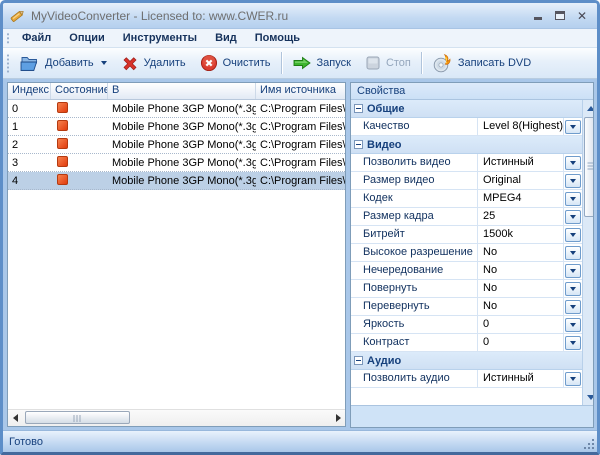 Image resolution: width=600 pixels, height=455 pixels. I want to click on menu-options: Опции, so click(87, 38).